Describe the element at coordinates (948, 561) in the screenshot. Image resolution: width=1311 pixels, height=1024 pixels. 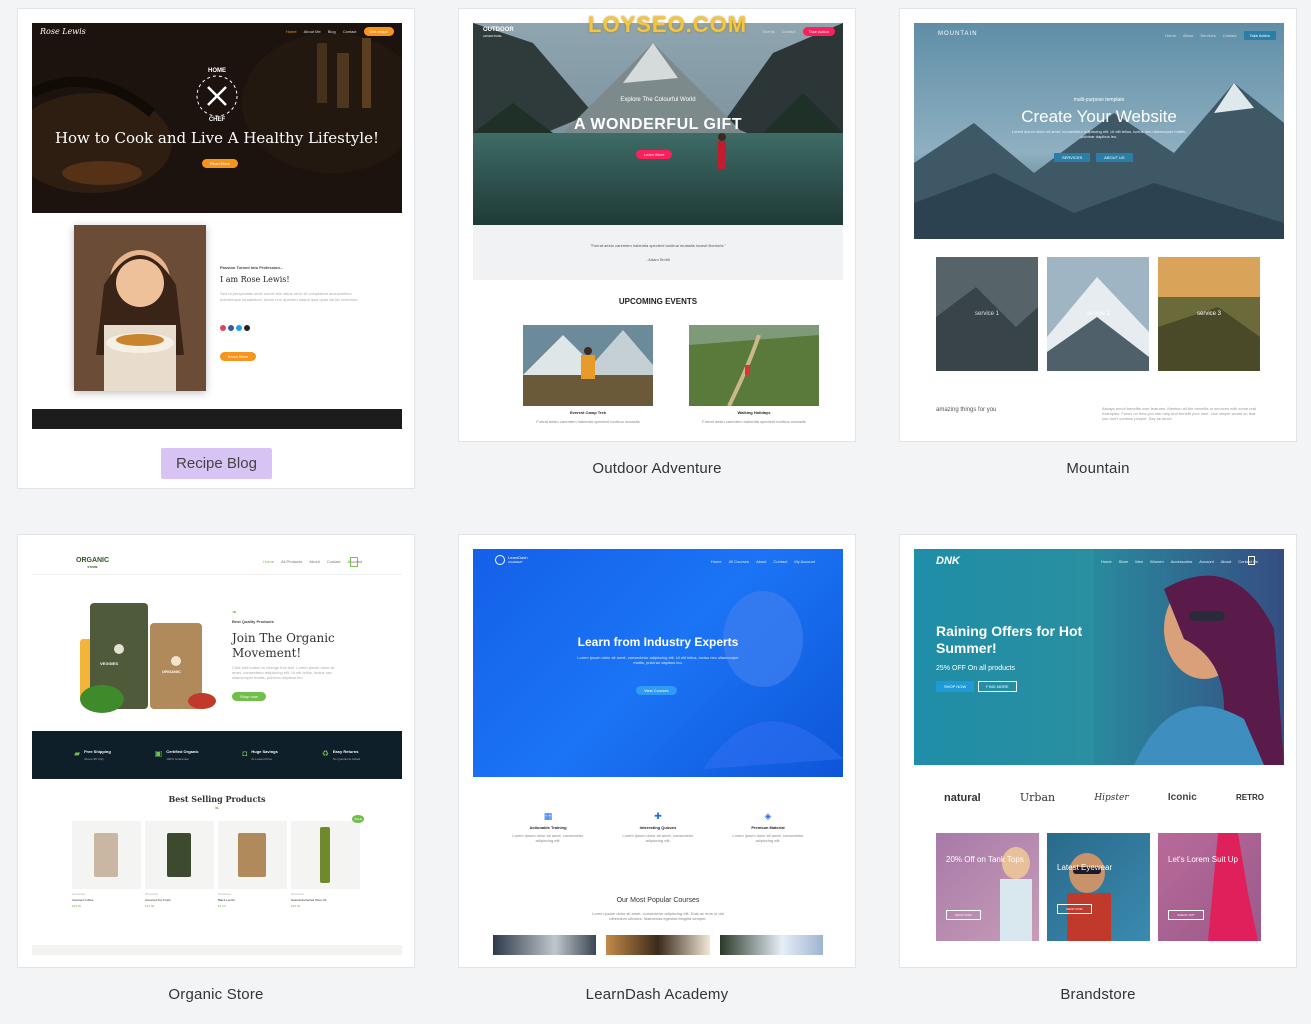
I see `brandstore-logo: DNK` at that location.